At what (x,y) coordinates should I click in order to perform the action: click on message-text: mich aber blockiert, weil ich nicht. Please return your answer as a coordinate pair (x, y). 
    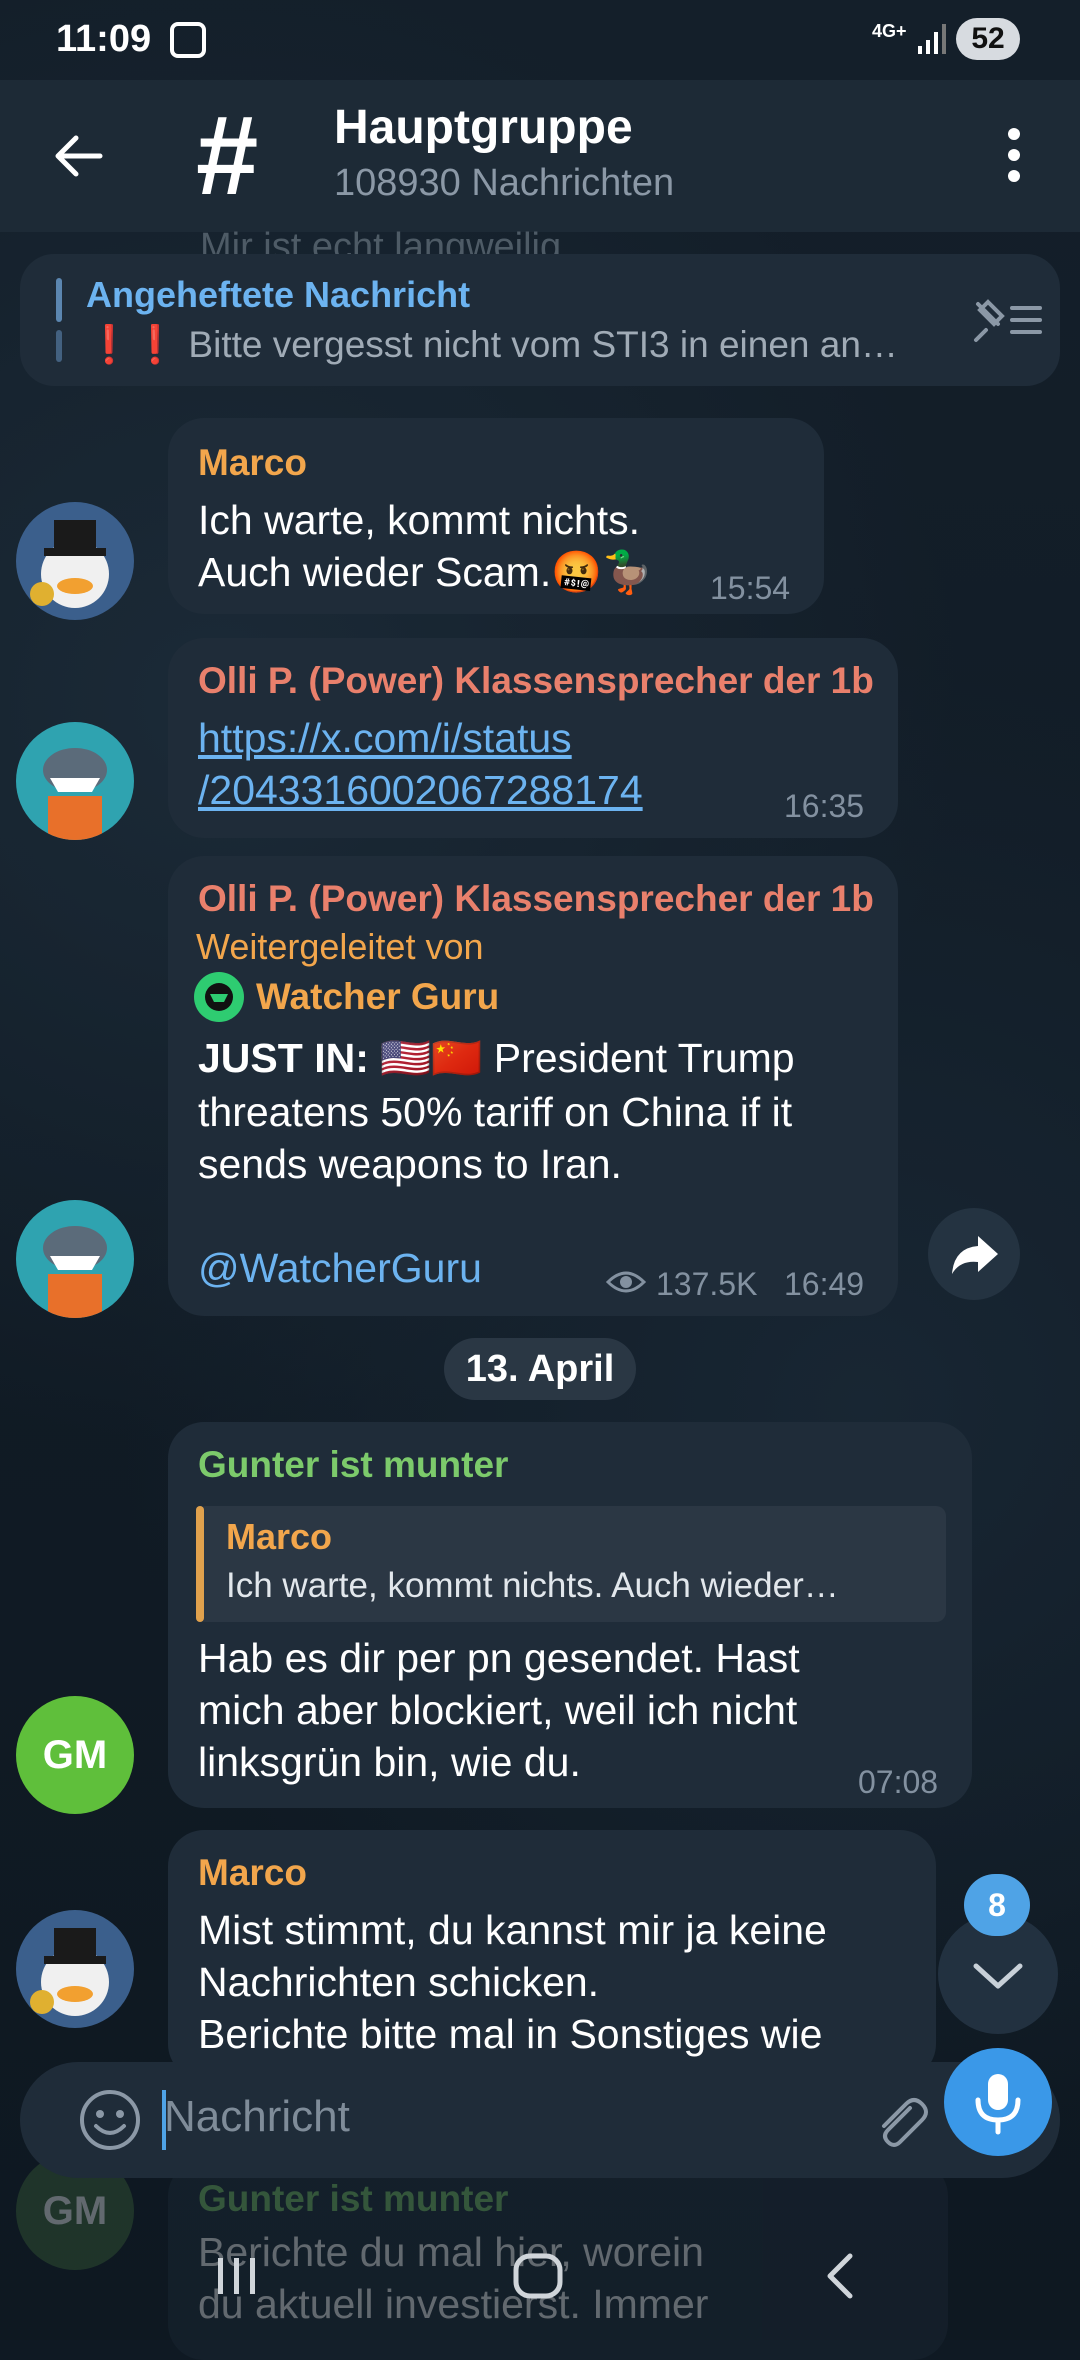
    Looking at the image, I should click on (498, 1710).